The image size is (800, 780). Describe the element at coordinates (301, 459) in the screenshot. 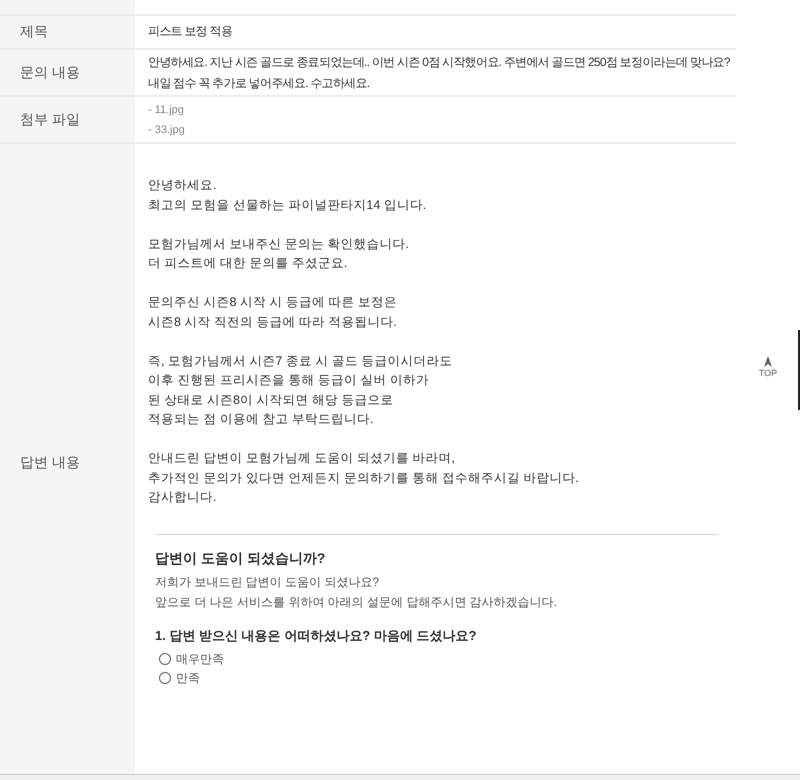

I see `answer-line: 안내드린 답변이 모험가님께 도움이 되셨기를 바라며,` at that location.